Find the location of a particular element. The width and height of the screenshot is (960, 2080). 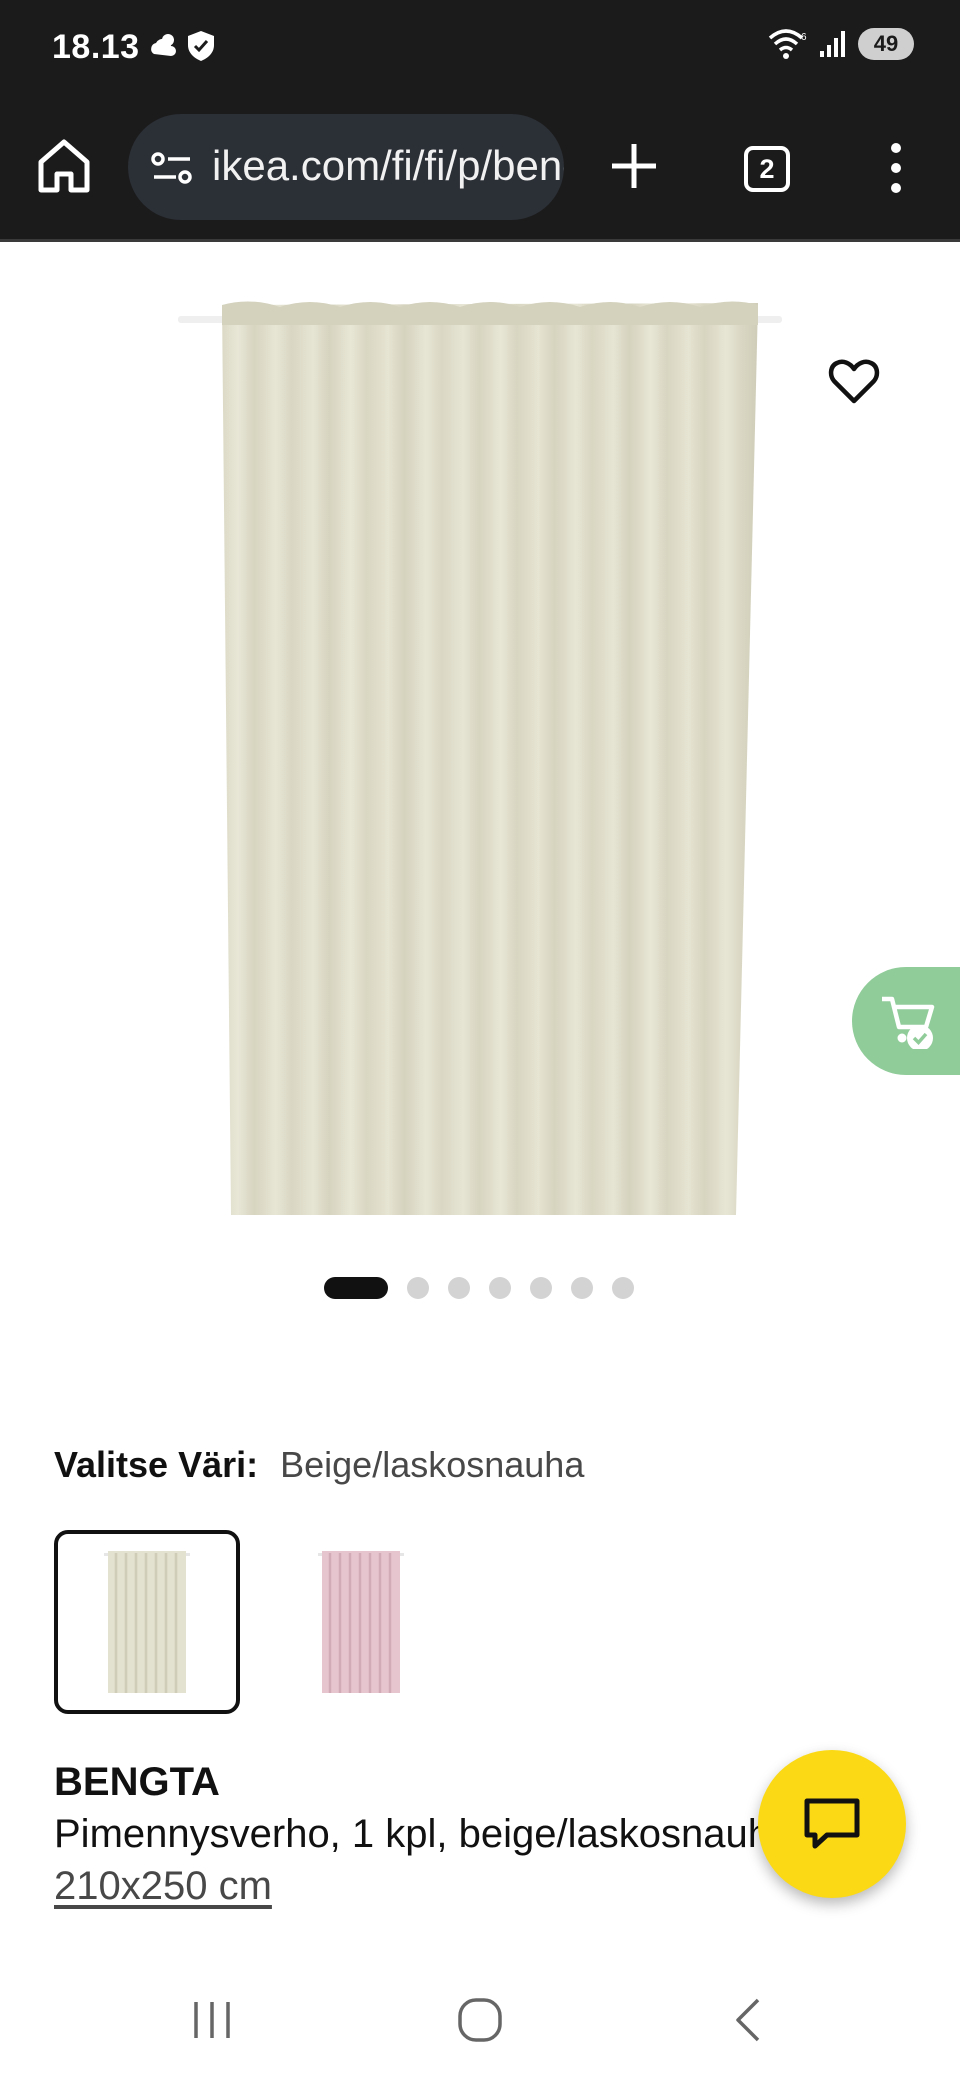

product-name: BENGTA is located at coordinates (137, 1782).